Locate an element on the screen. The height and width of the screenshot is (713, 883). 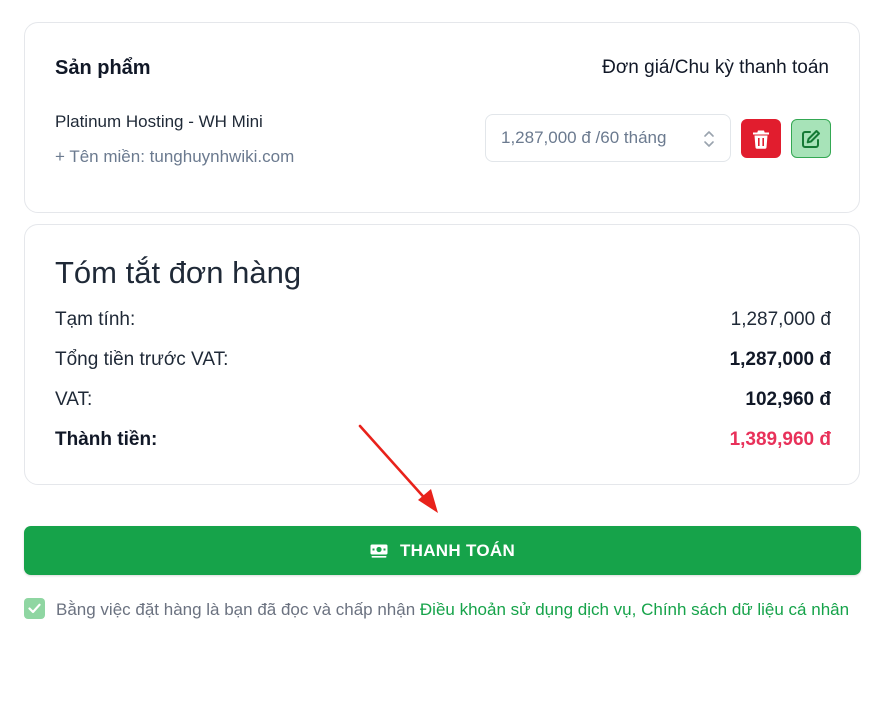
checkout-button: THANH TOÁN is located at coordinates (442, 550).